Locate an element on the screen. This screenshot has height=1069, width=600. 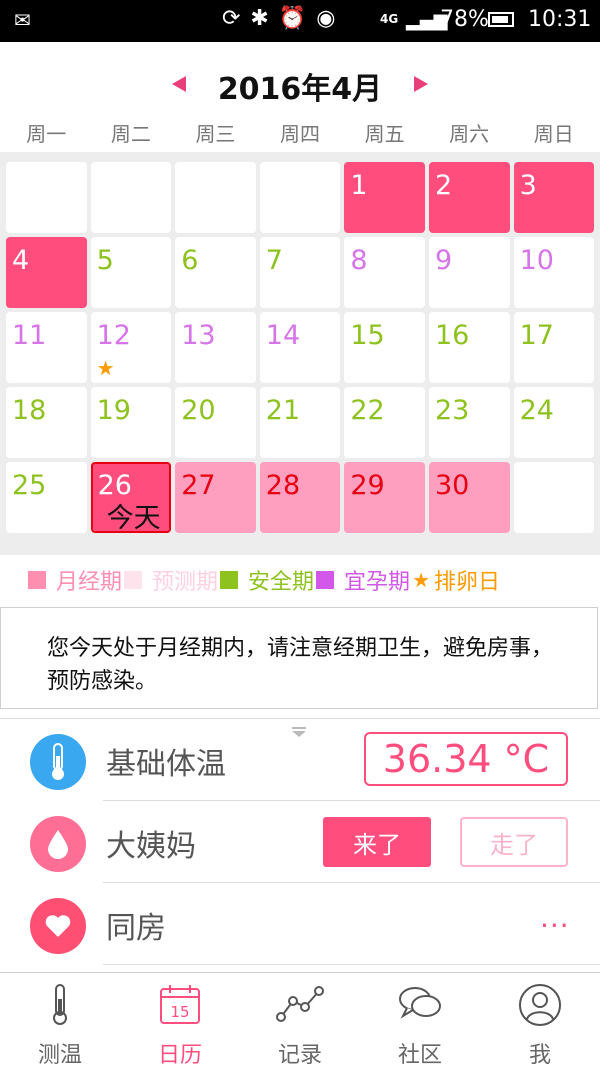
day-number: 16 is located at coordinates (452, 335).